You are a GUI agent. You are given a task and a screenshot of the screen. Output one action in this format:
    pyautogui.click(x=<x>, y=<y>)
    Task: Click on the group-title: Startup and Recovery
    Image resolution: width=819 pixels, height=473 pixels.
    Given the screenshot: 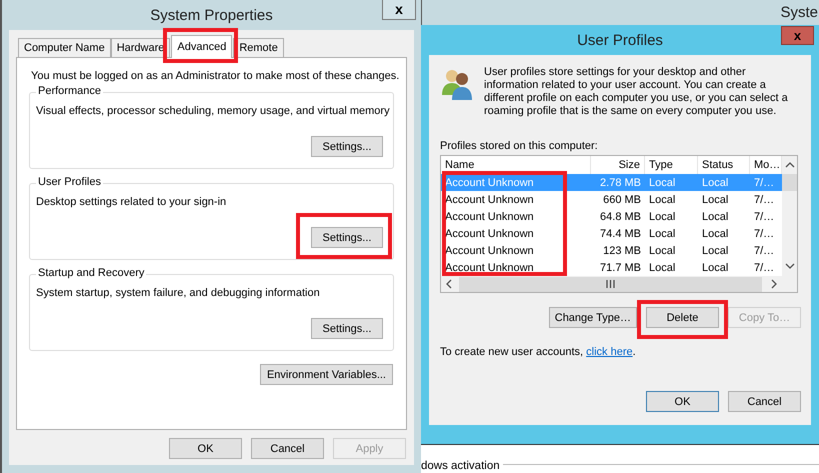 What is the action you would take?
    pyautogui.click(x=91, y=273)
    